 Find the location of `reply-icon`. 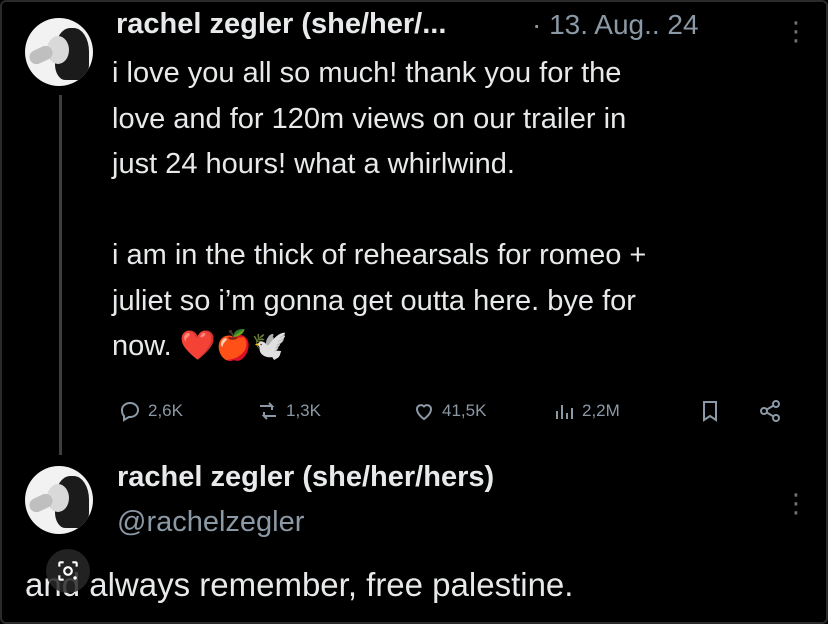

reply-icon is located at coordinates (130, 411).